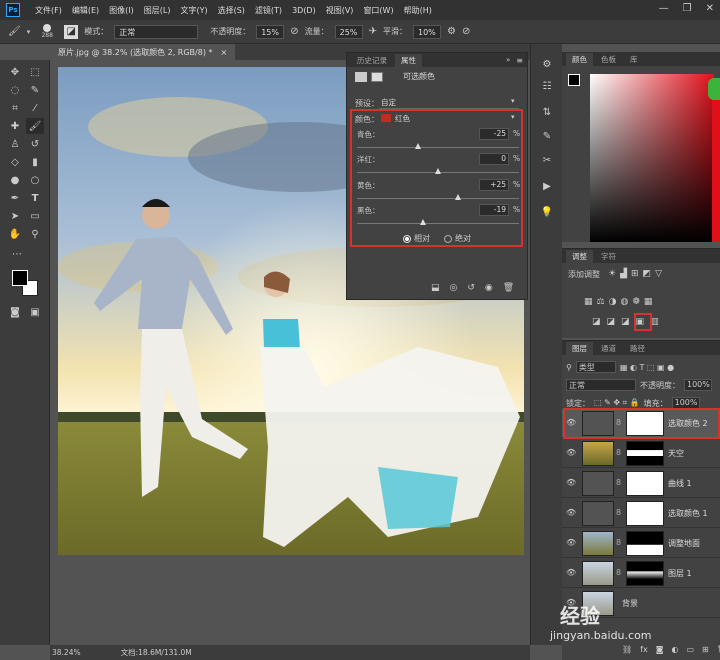 This screenshot has height=660, width=720. What do you see at coordinates (674, 649) in the screenshot?
I see `new-adjustment-icon: ◐` at bounding box center [674, 649].